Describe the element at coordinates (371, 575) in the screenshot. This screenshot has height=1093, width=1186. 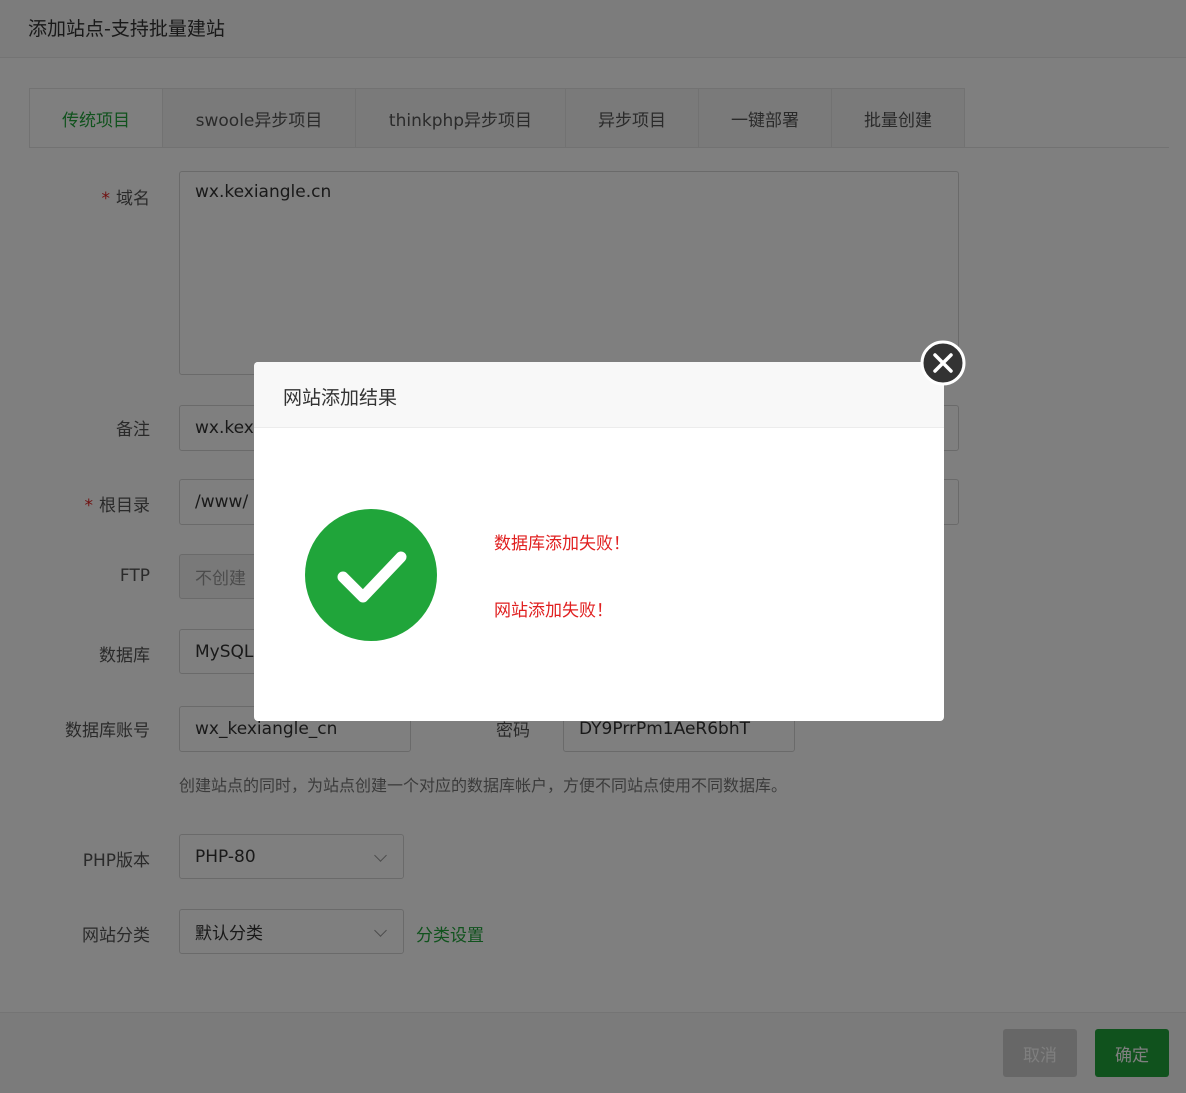
I see `check-circle-icon` at that location.